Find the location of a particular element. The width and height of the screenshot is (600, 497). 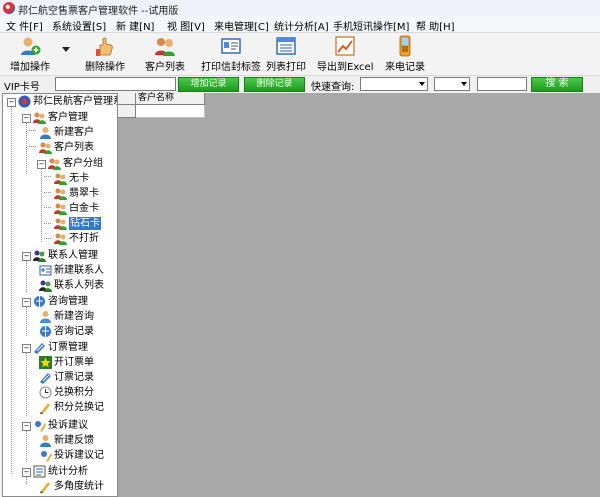

menu-file: 文 件[F] is located at coordinates (24, 25).